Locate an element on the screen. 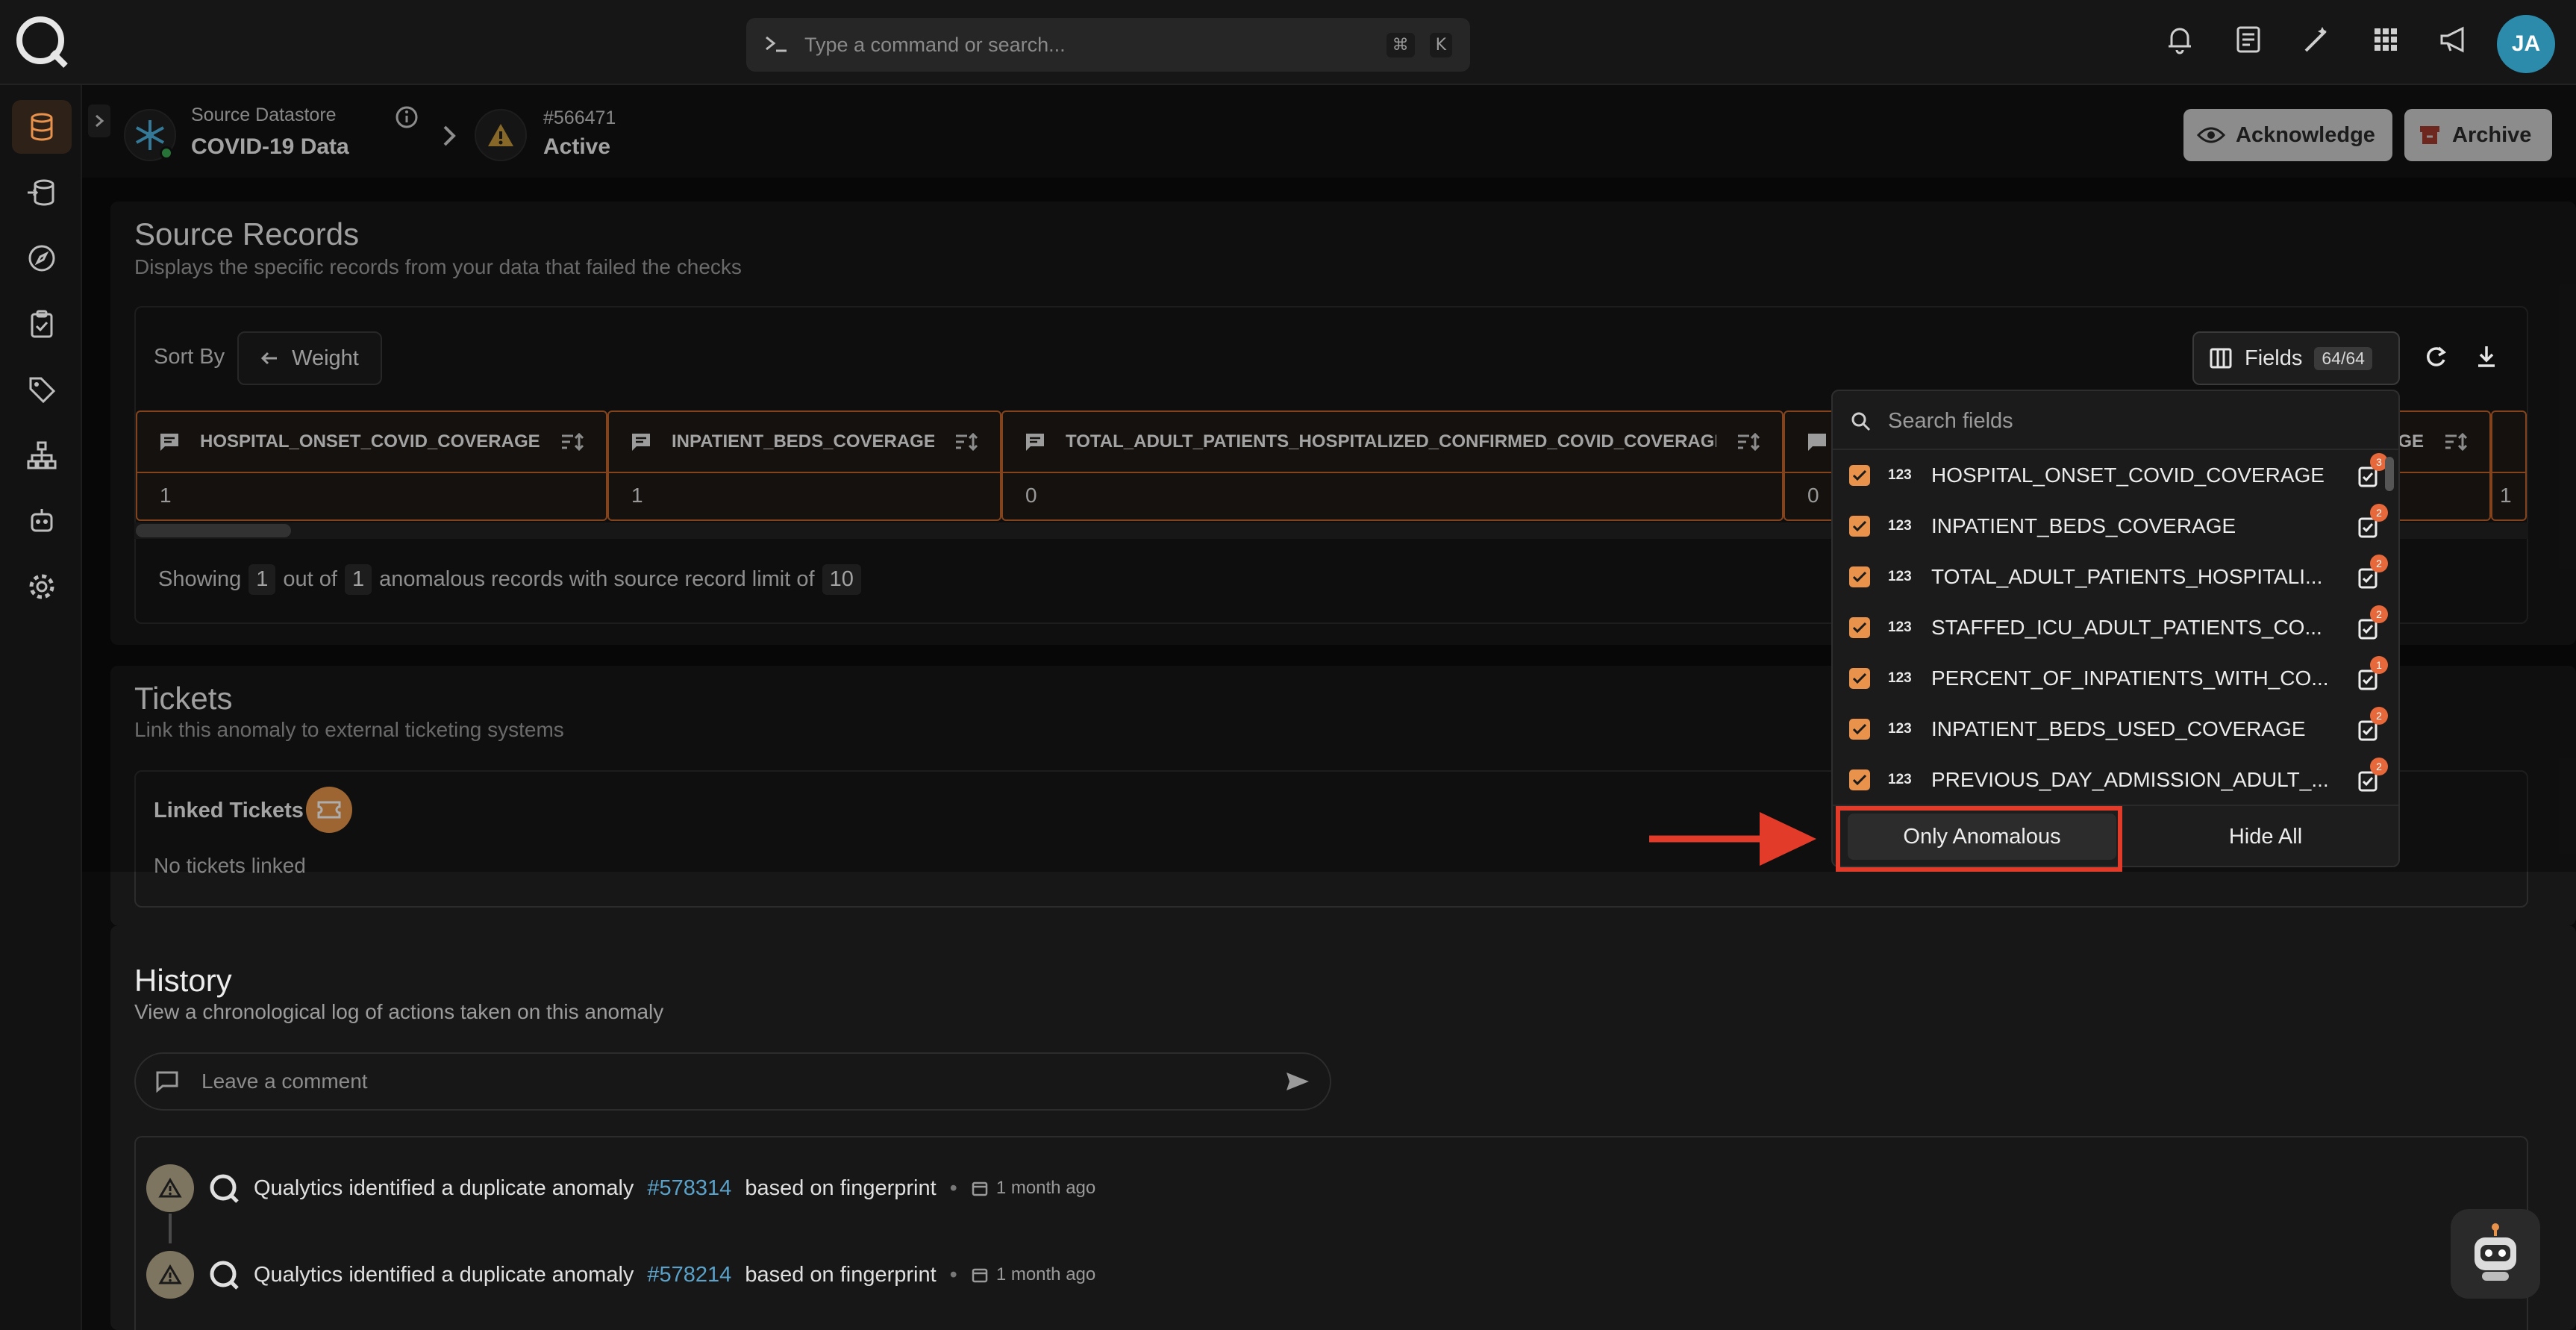 The width and height of the screenshot is (2576, 1330). database-arrow-icon is located at coordinates (41, 193).